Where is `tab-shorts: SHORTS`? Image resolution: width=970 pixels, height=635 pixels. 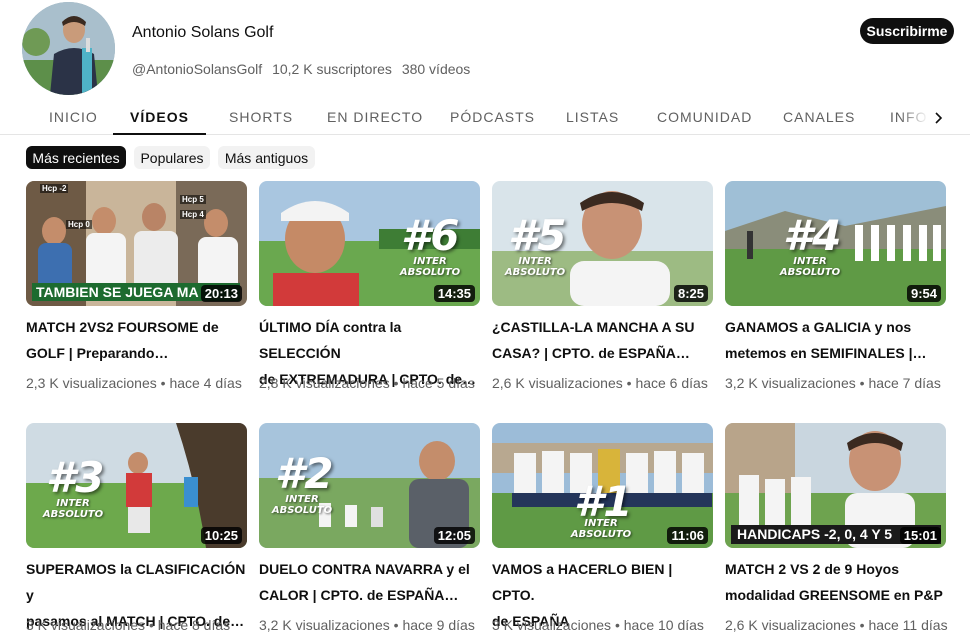
tab-shorts: SHORTS is located at coordinates (261, 117).